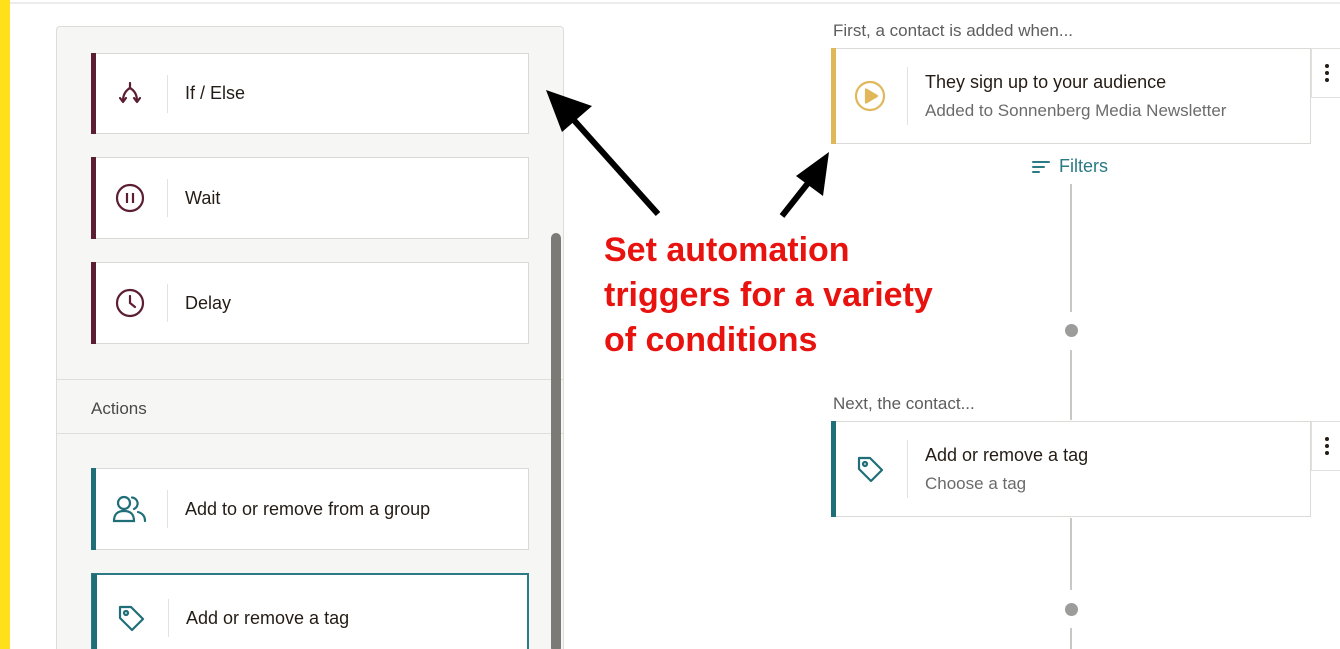 The height and width of the screenshot is (649, 1340). I want to click on step-wait: Wait, so click(310, 198).